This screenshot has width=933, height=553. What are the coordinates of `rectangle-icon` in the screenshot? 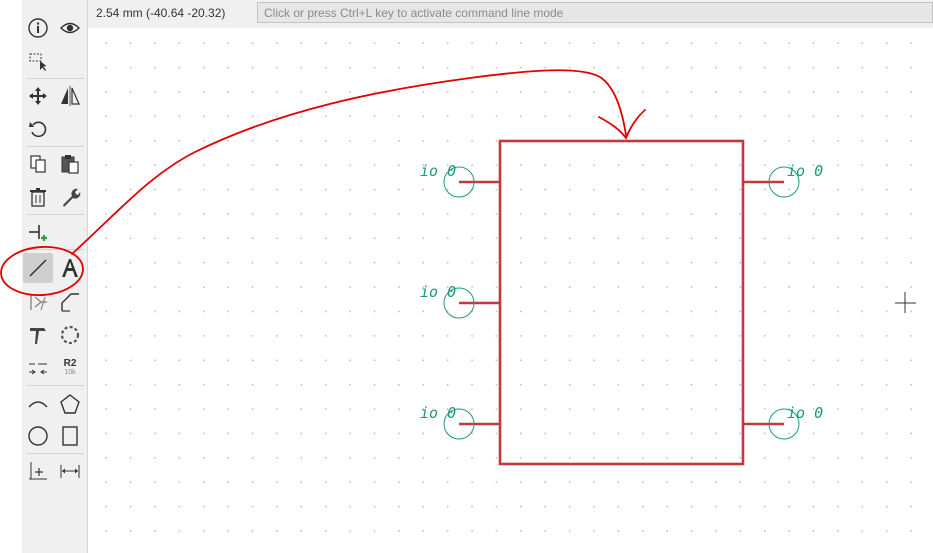 It's located at (70, 436).